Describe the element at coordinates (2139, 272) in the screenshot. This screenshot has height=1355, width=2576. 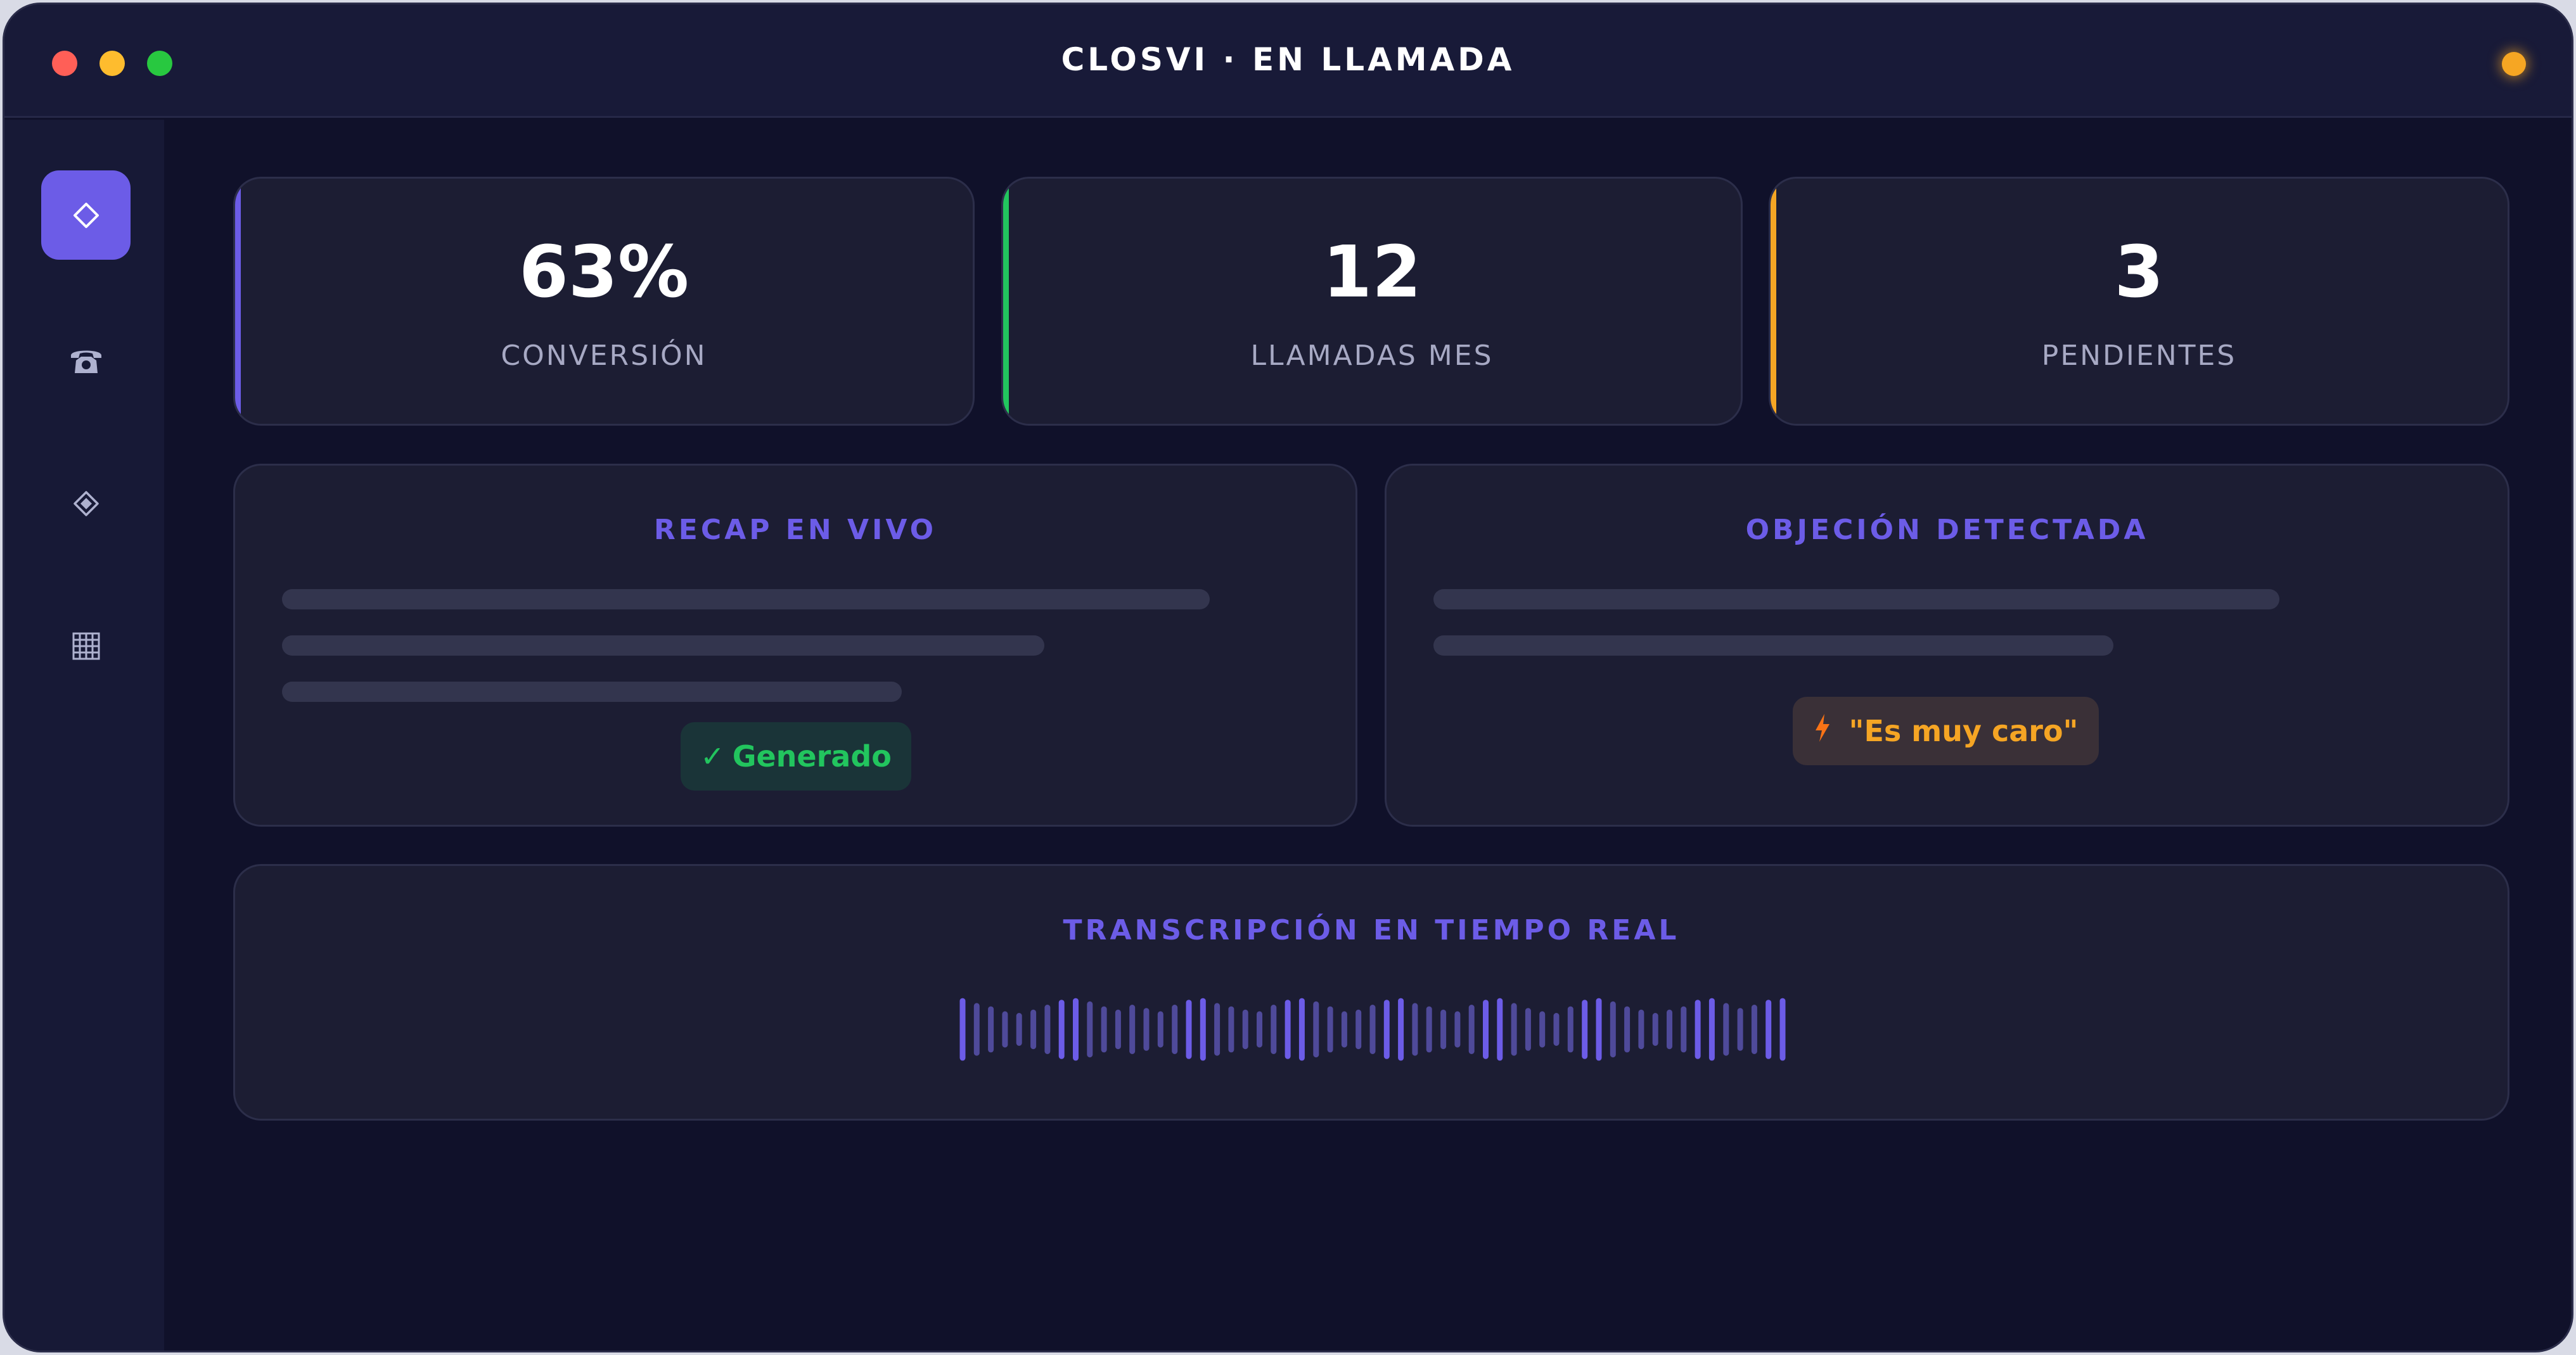
I see `stat-value: 3` at that location.